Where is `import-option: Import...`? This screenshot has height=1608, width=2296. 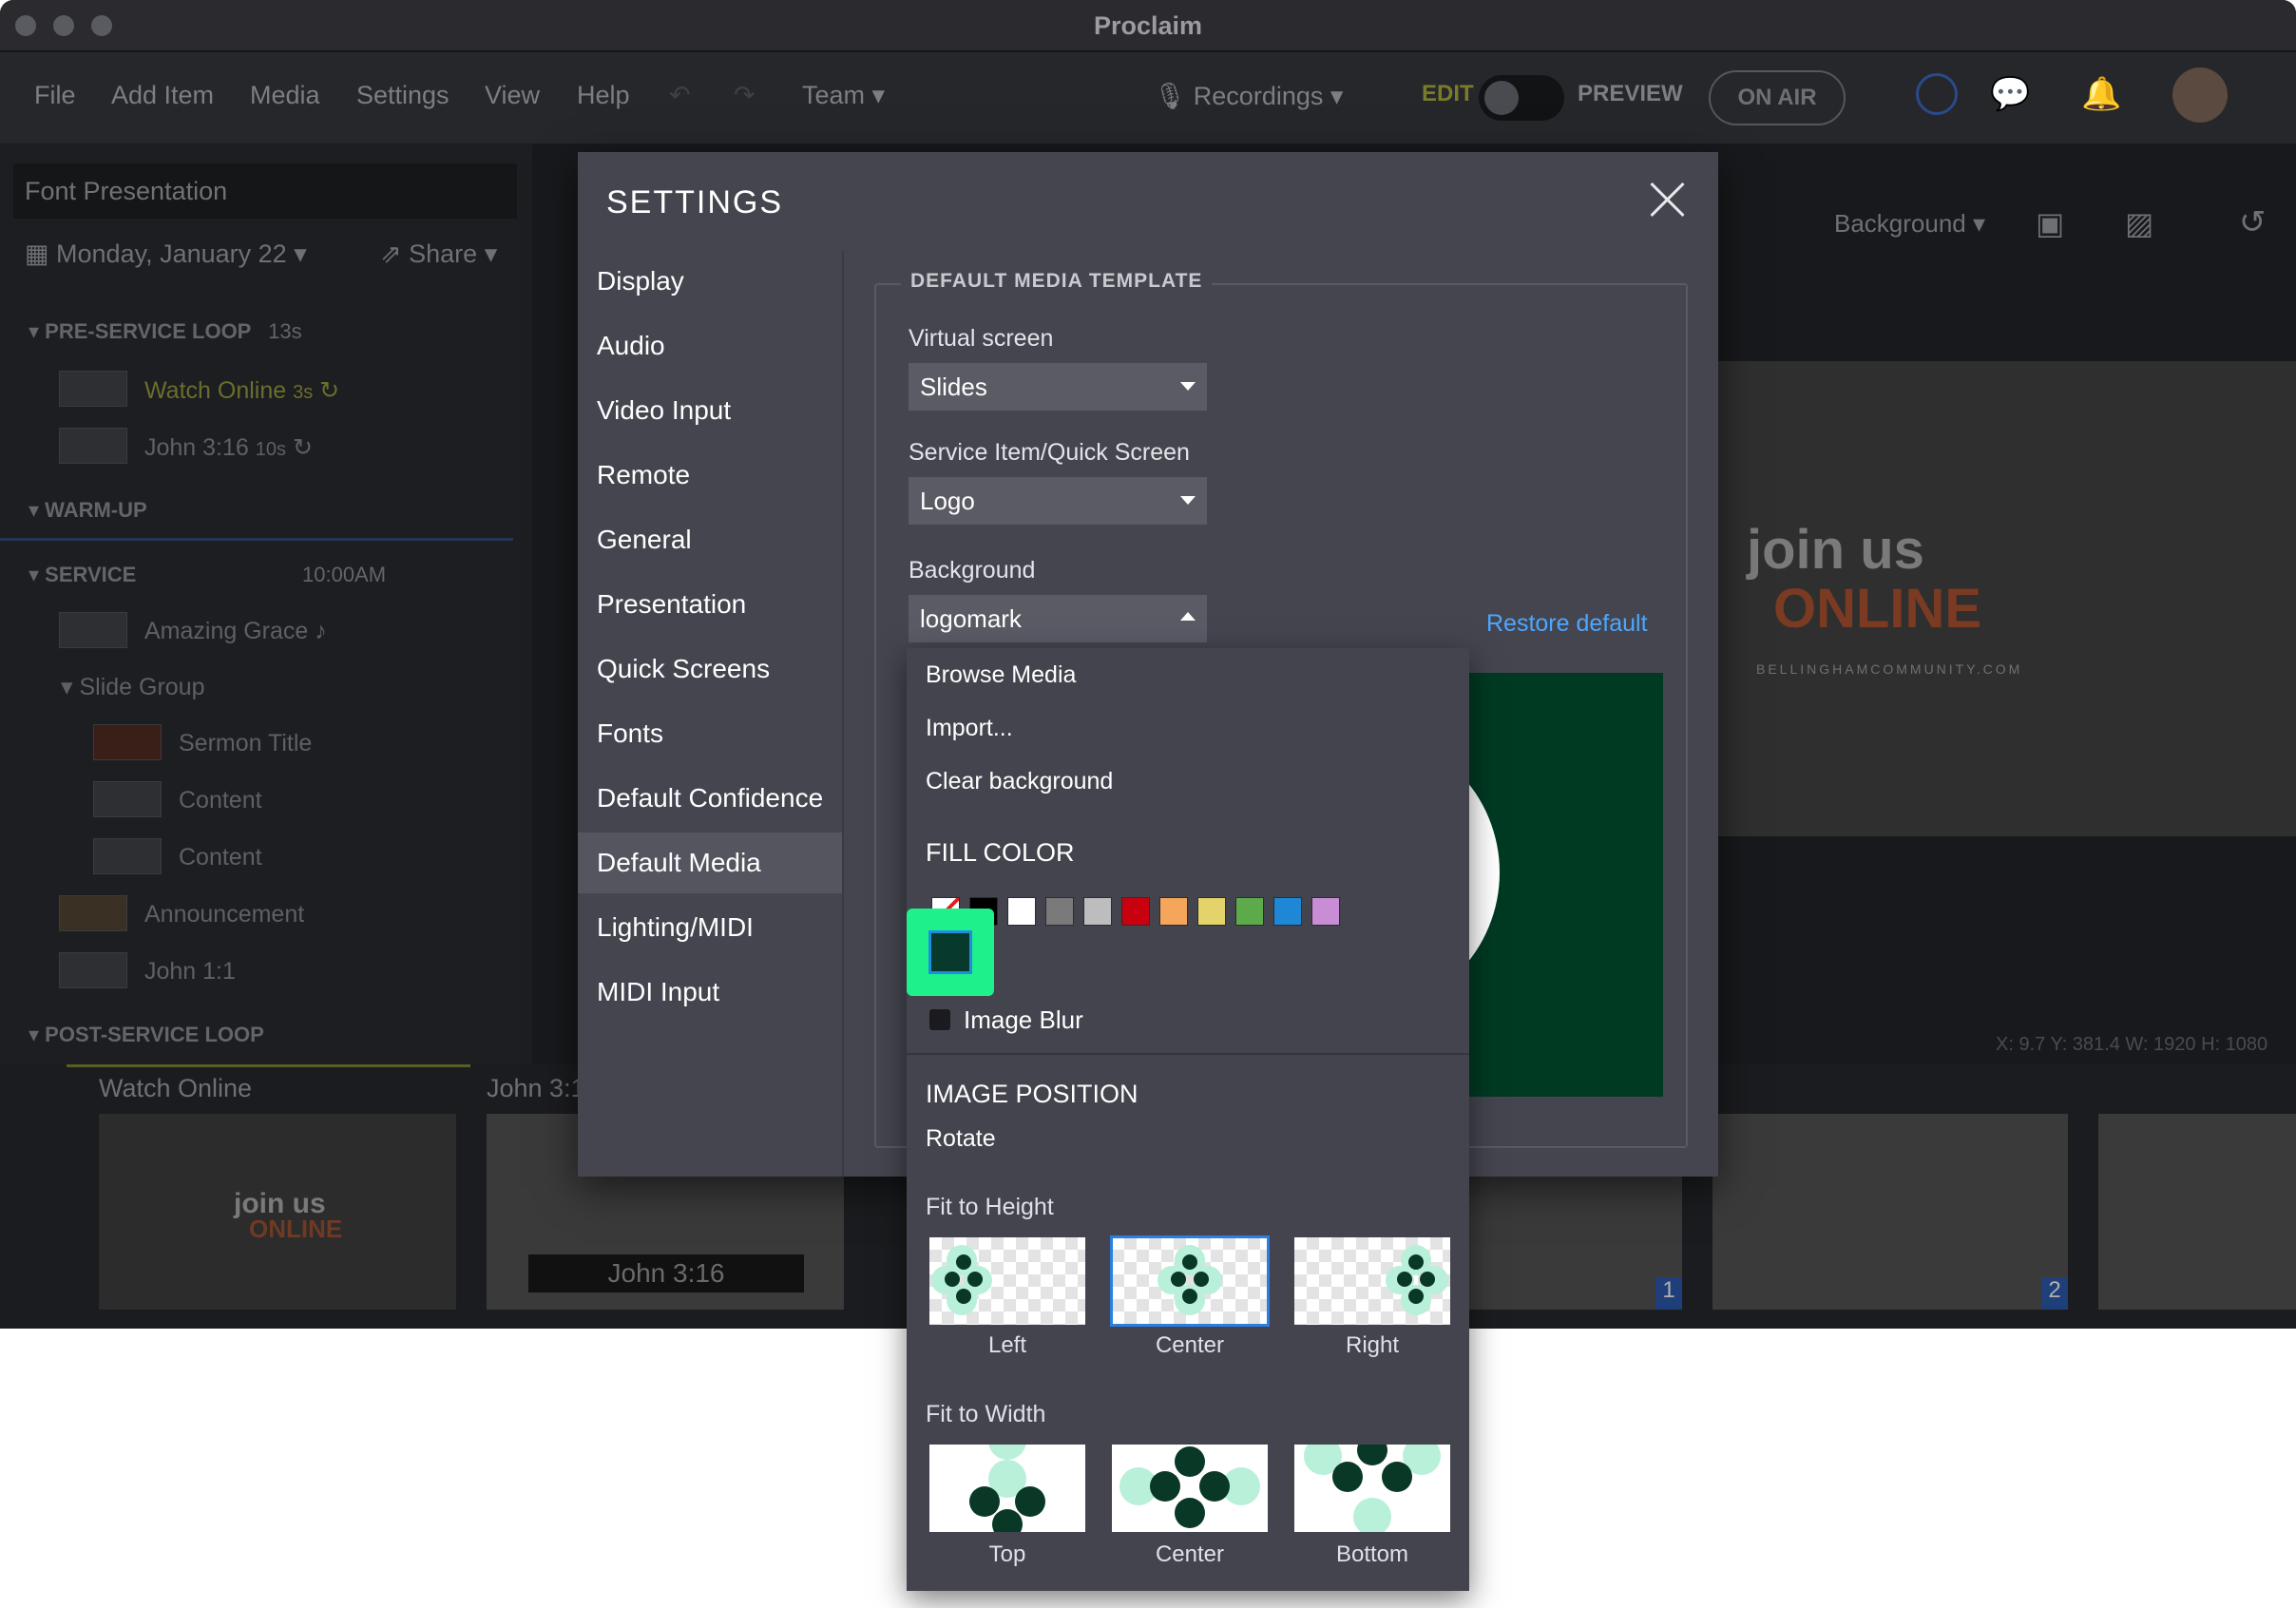 import-option: Import... is located at coordinates (969, 729).